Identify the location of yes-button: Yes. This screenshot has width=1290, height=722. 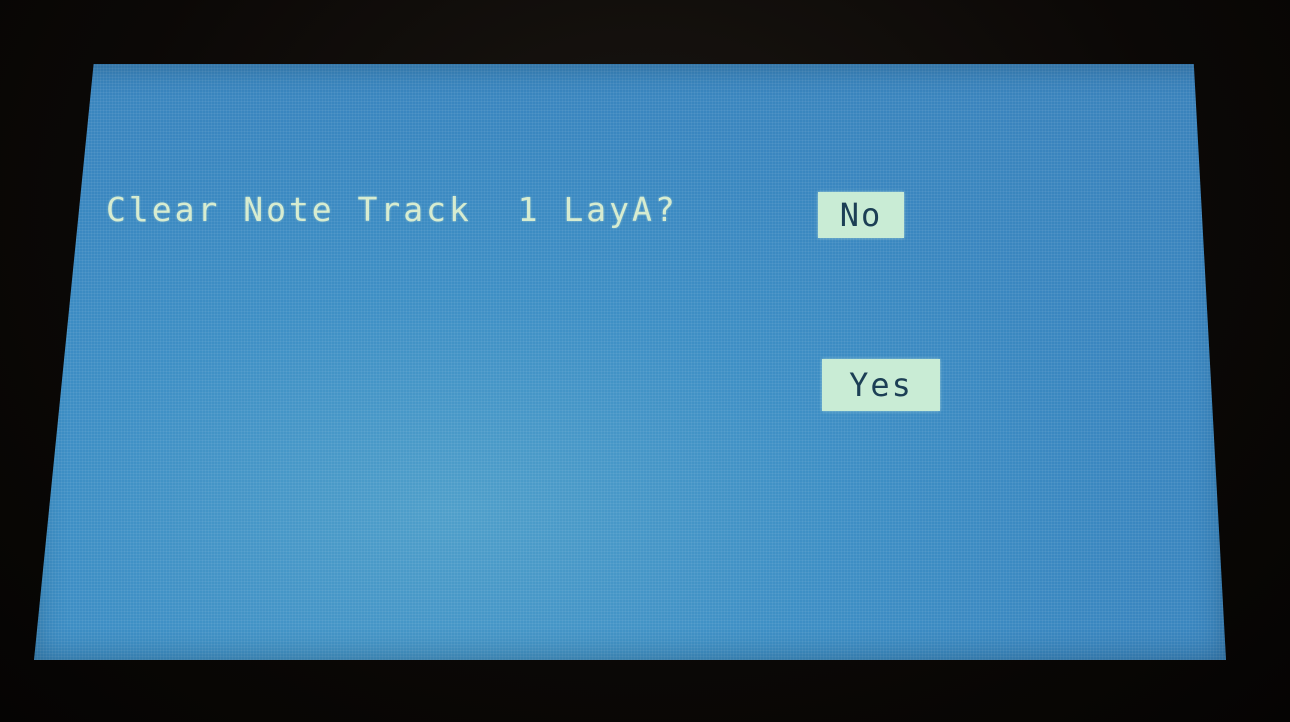
(881, 385).